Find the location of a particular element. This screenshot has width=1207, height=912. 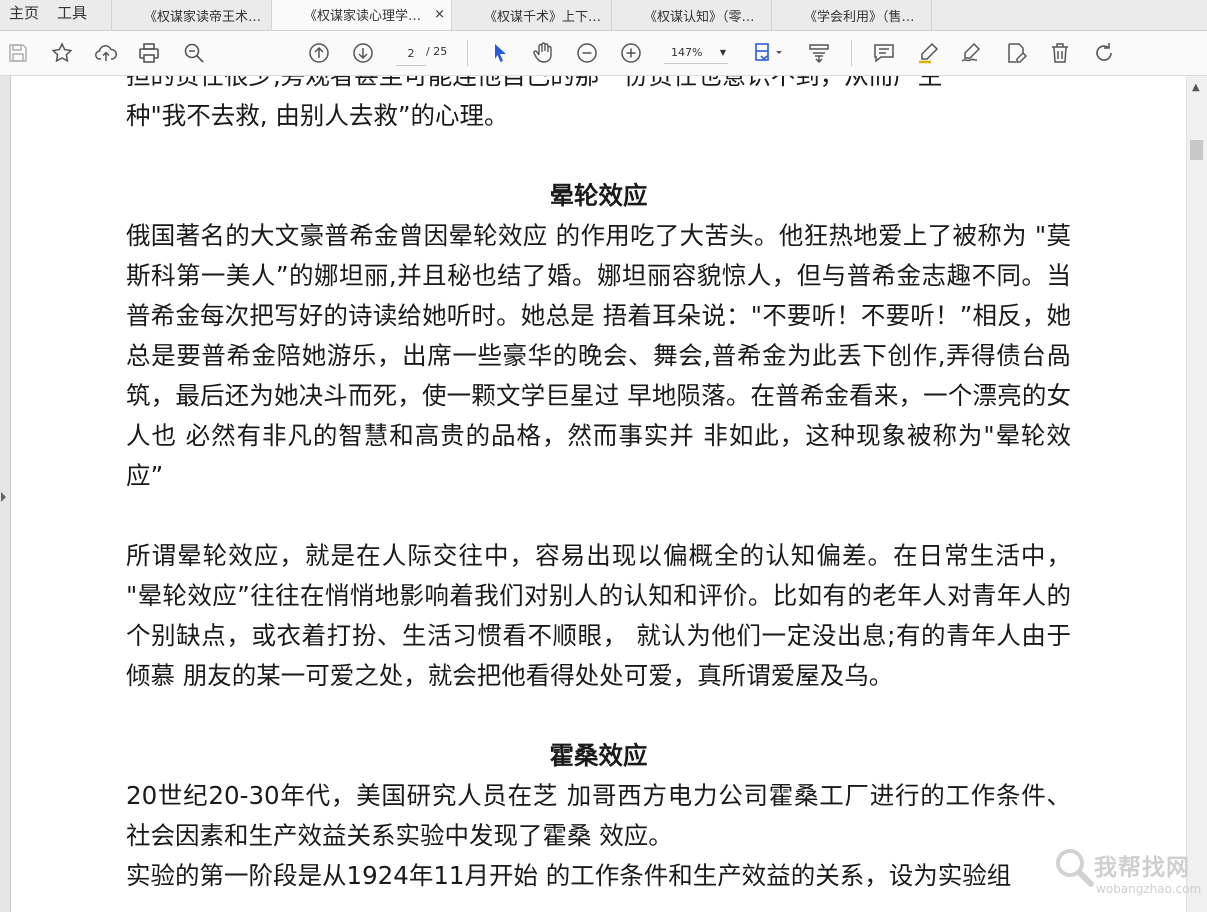

delete-icon is located at coordinates (1060, 53).